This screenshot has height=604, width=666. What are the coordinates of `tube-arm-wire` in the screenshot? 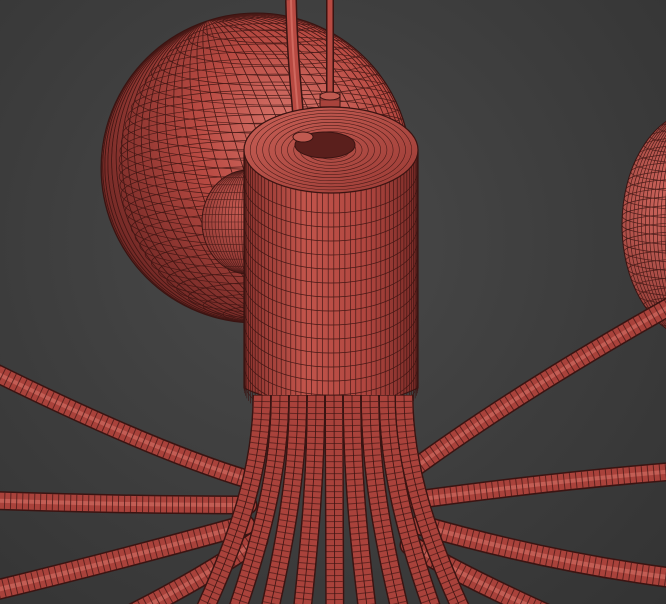 It's located at (126, 427).